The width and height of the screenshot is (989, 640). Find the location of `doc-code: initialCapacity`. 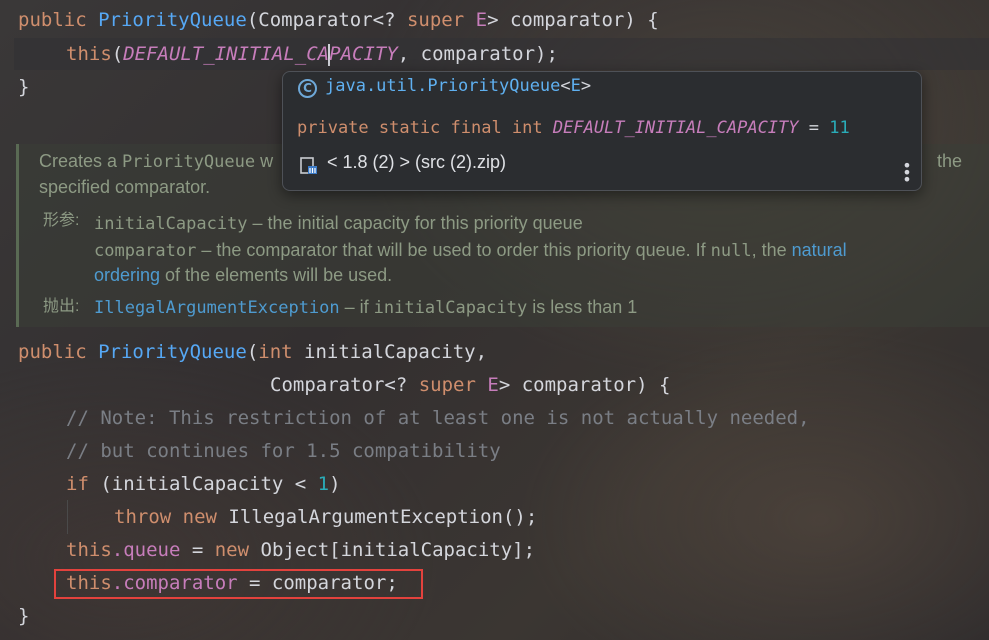

doc-code: initialCapacity is located at coordinates (450, 308).